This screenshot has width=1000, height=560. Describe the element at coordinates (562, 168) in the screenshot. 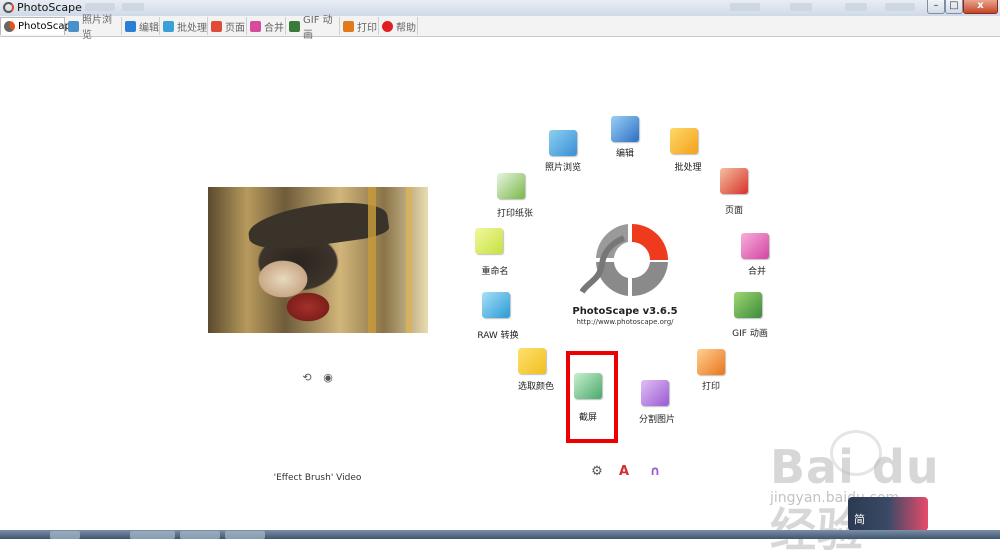

I see `tool-label: 照片浏览` at that location.